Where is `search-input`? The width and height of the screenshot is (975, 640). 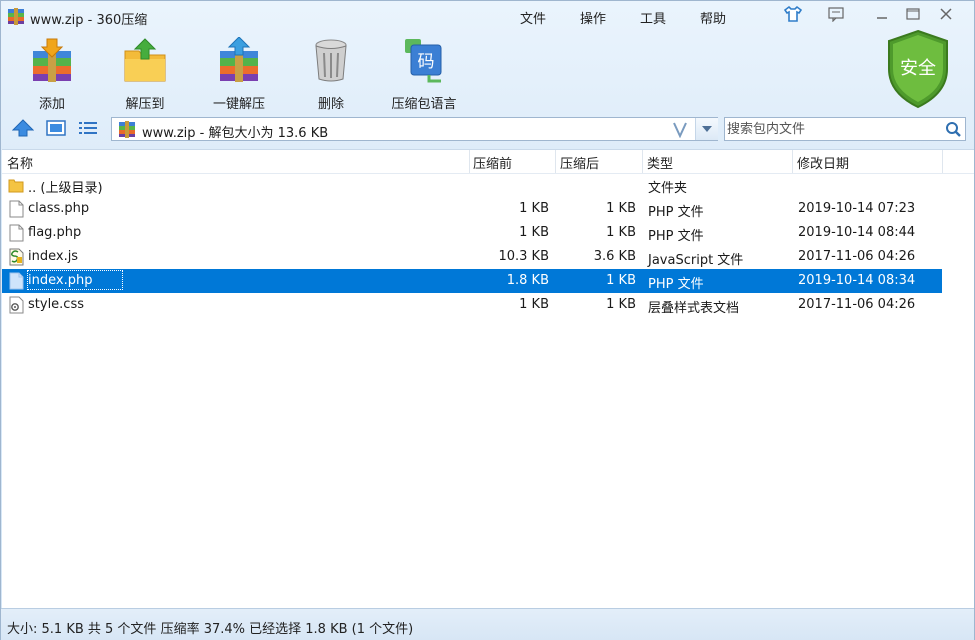 search-input is located at coordinates (833, 129).